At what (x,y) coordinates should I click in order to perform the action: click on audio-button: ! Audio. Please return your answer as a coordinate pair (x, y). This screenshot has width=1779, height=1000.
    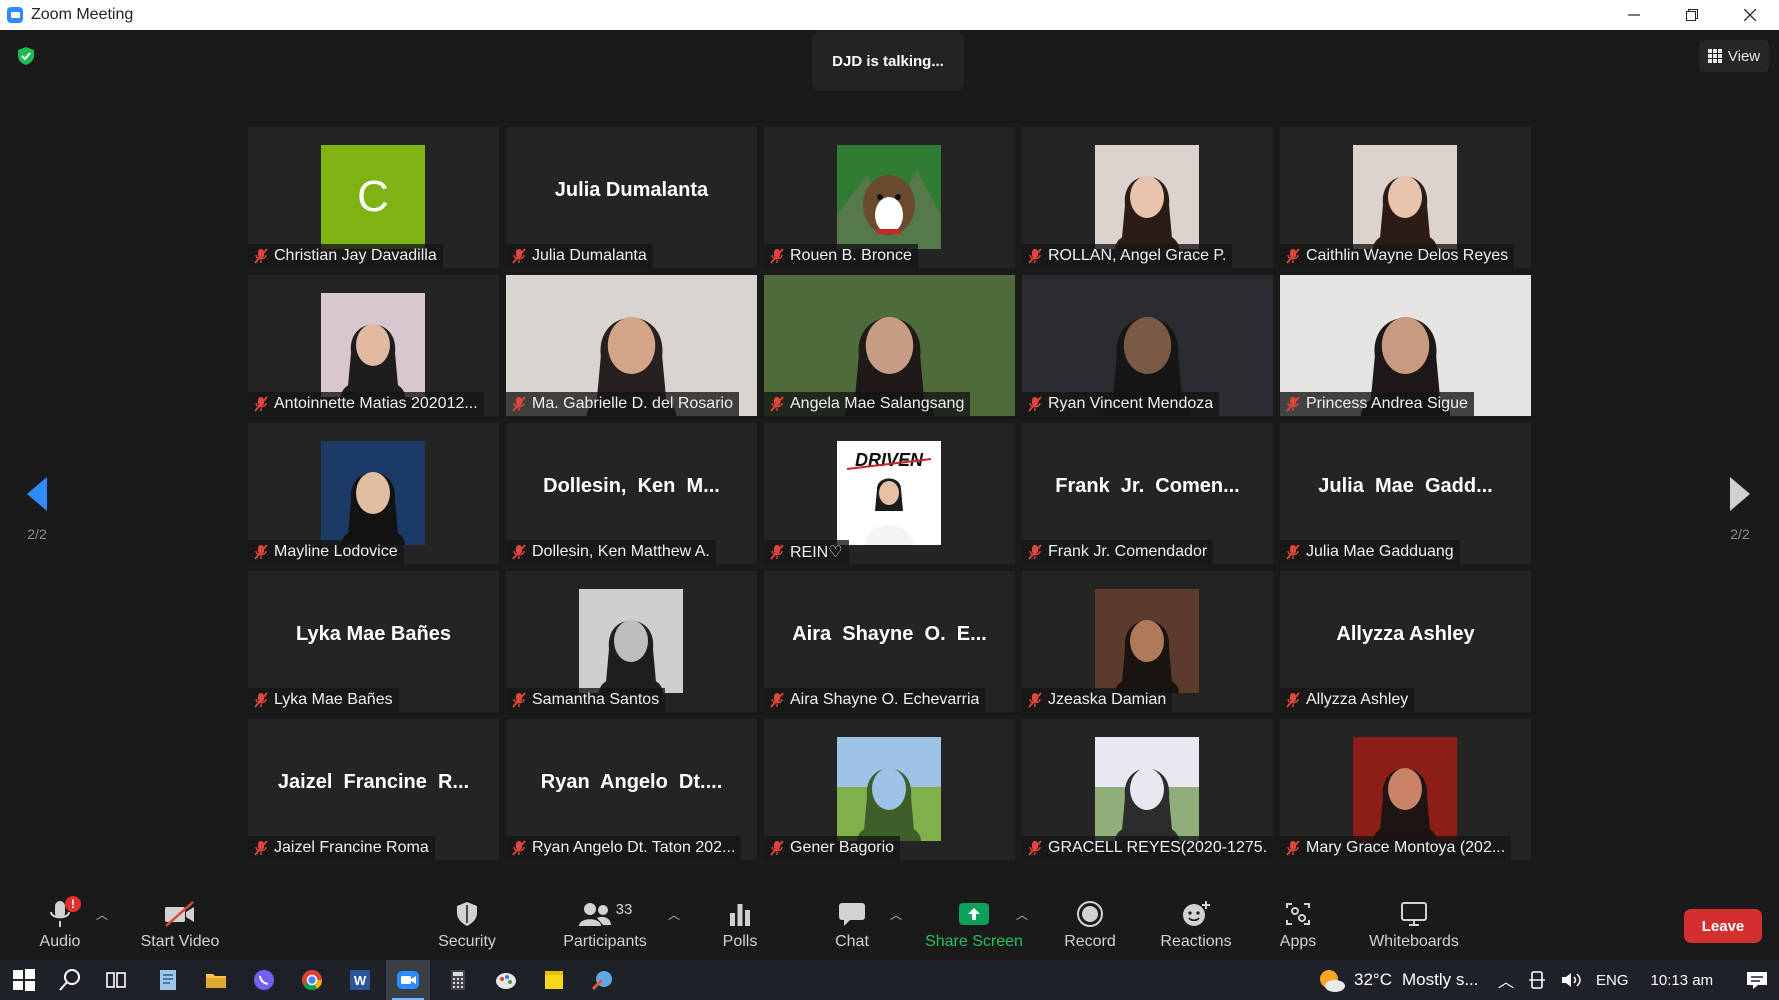
    Looking at the image, I should click on (60, 925).